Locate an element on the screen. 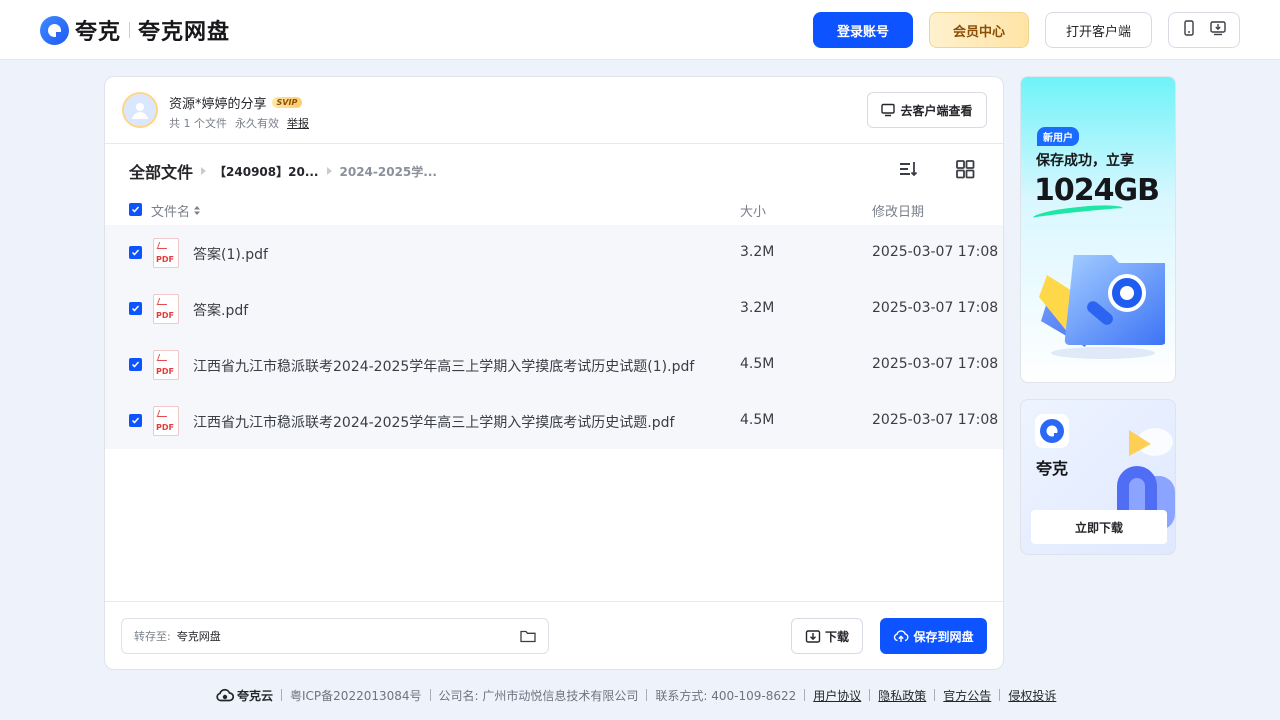 The image size is (1280, 720). table-row: PDF 答案(1).pdf 3.2M 2025-03-07 17:08 is located at coordinates (554, 253).